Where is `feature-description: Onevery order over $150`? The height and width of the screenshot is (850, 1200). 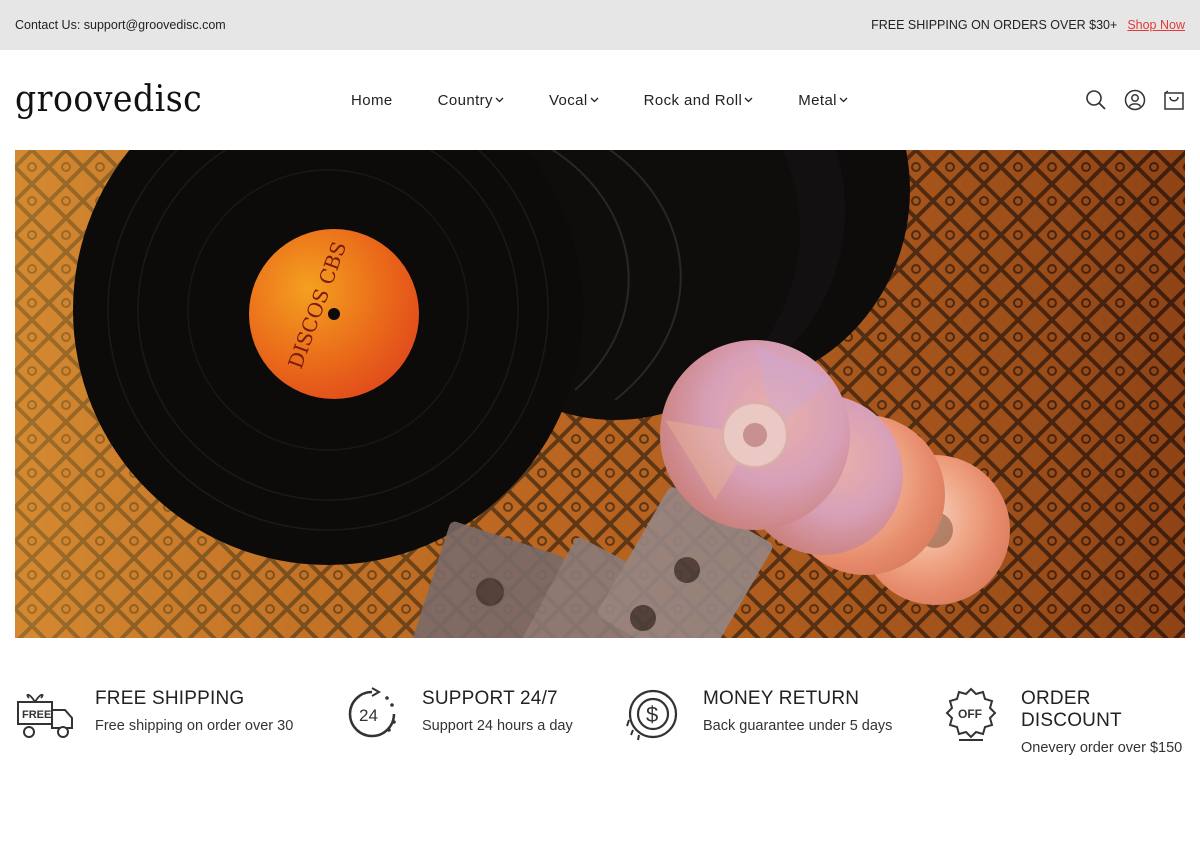
feature-description: Onevery order over $150 is located at coordinates (1102, 748).